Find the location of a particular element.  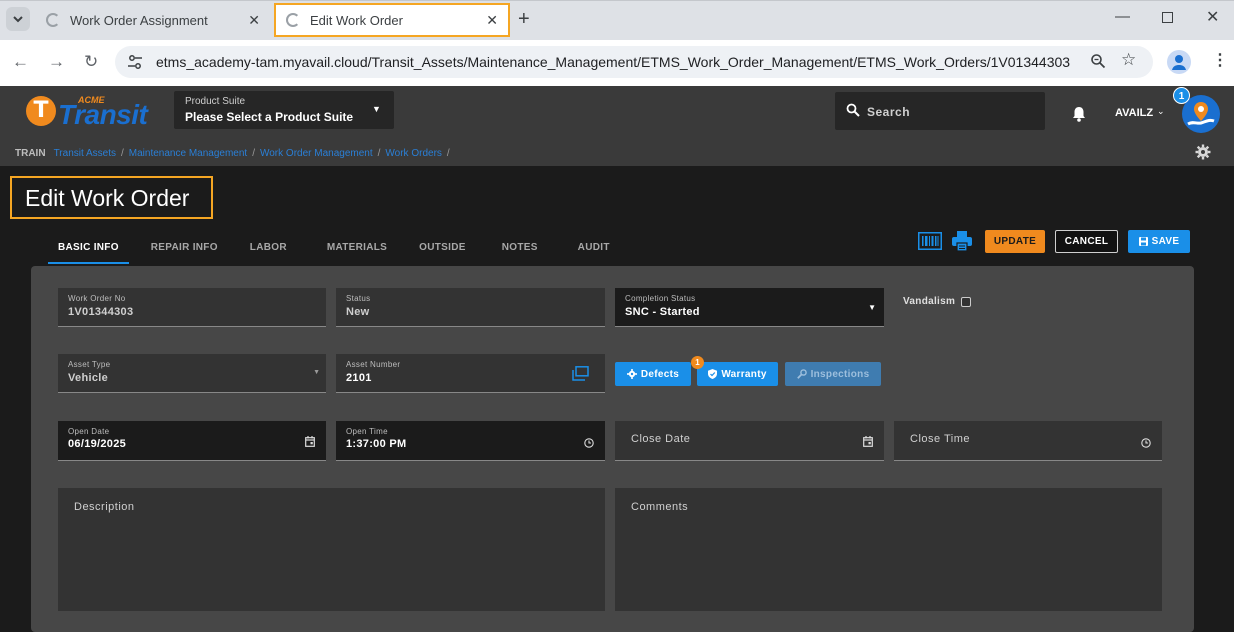

tab-outside: OUTSIDE is located at coordinates (442, 250).